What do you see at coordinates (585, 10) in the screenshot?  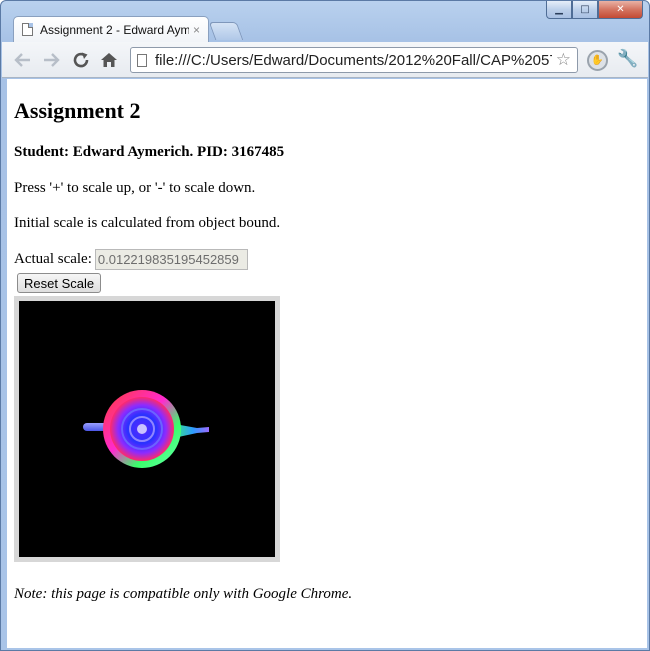 I see `maximize-button: □` at bounding box center [585, 10].